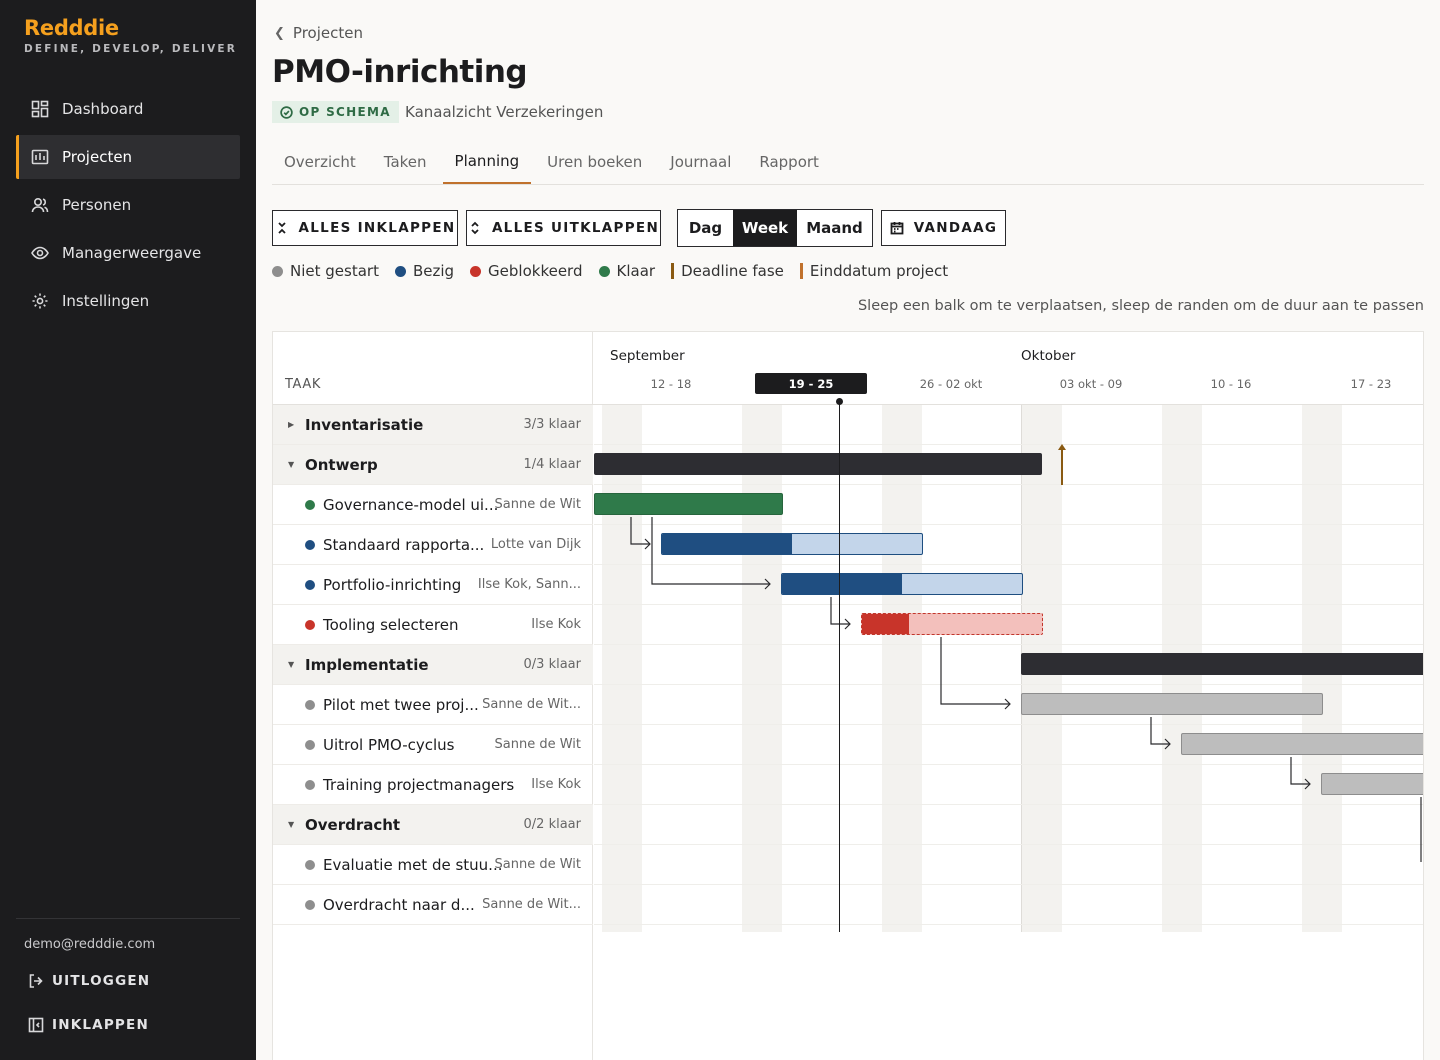 The image size is (1440, 1060). What do you see at coordinates (433, 825) in the screenshot?
I see `group-row-overdracht: ▼ Overdracht 0/2 klaar` at bounding box center [433, 825].